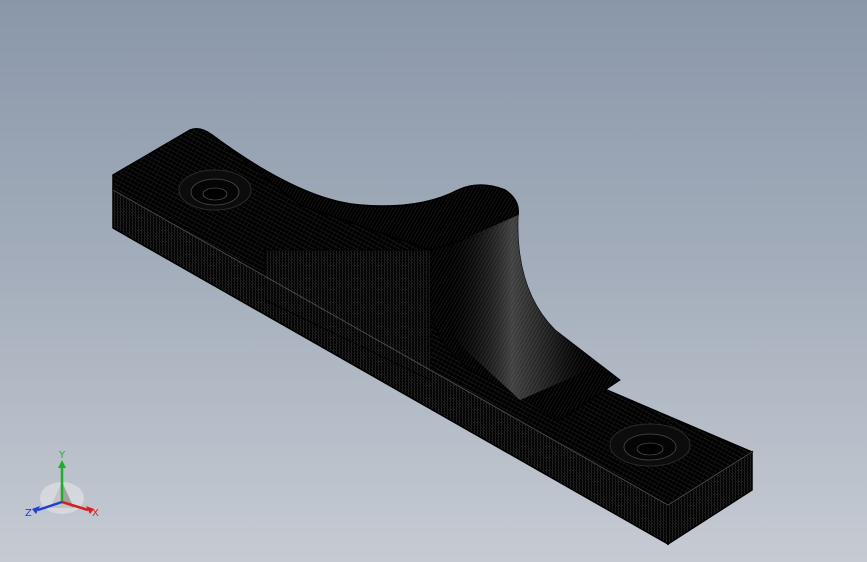 This screenshot has height=562, width=867. What do you see at coordinates (28, 513) in the screenshot?
I see `z-axis-label: Z` at bounding box center [28, 513].